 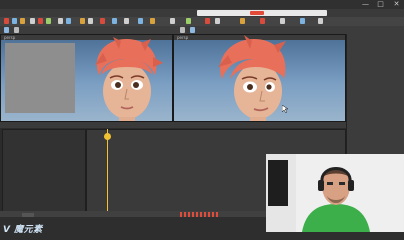 I want to click on presenter-video, so click(x=335, y=193).